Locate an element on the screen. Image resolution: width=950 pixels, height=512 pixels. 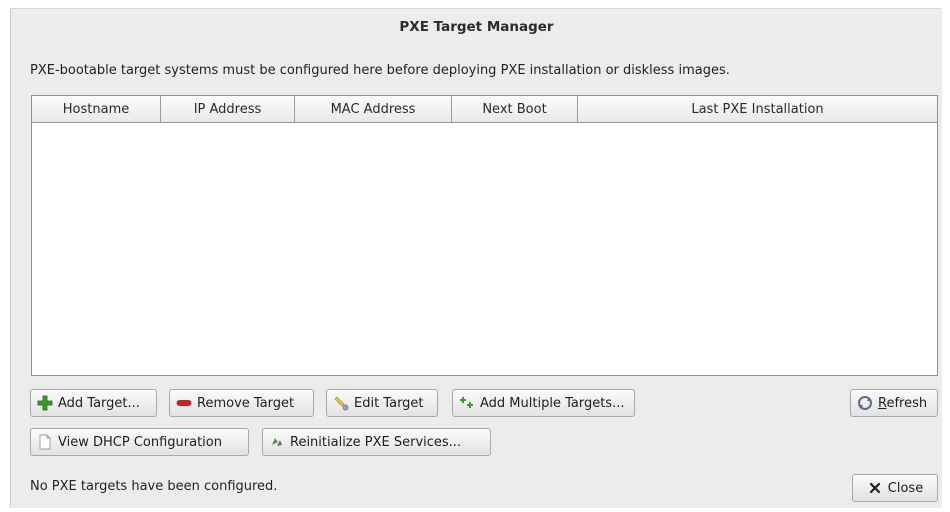
view-dhcp-configuration-label: View DHCP Configuration is located at coordinates (140, 442).